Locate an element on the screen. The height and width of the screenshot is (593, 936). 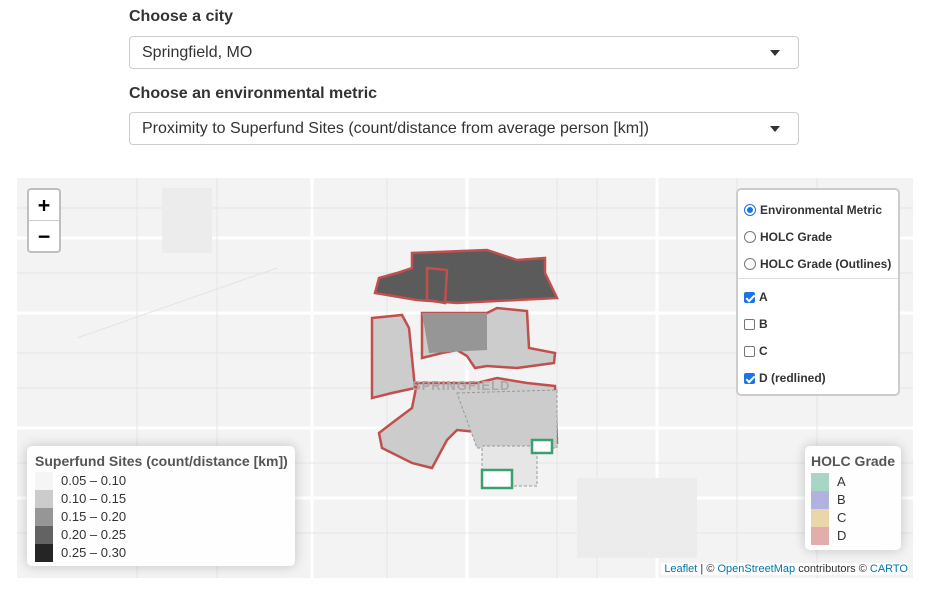
layer-radio-label: HOLC Grade (Outlines) is located at coordinates (826, 264).